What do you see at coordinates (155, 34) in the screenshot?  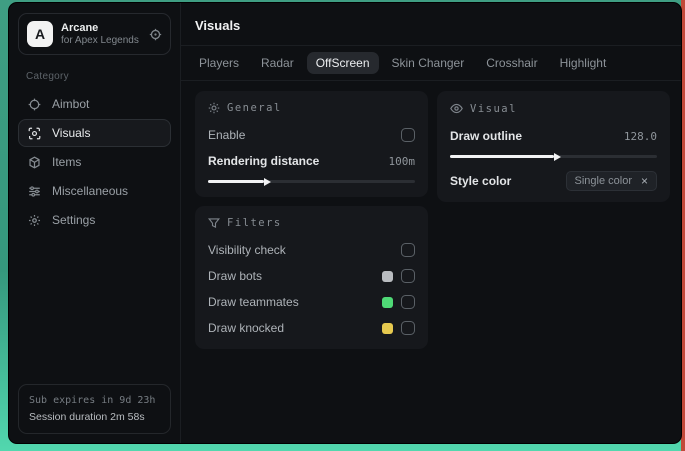 I see `target-icon` at bounding box center [155, 34].